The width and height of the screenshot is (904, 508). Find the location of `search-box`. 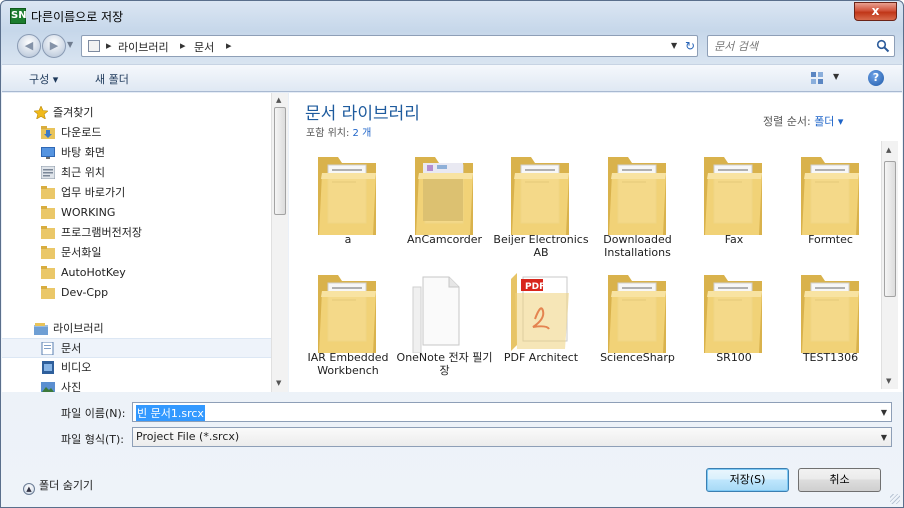

search-box is located at coordinates (801, 46).